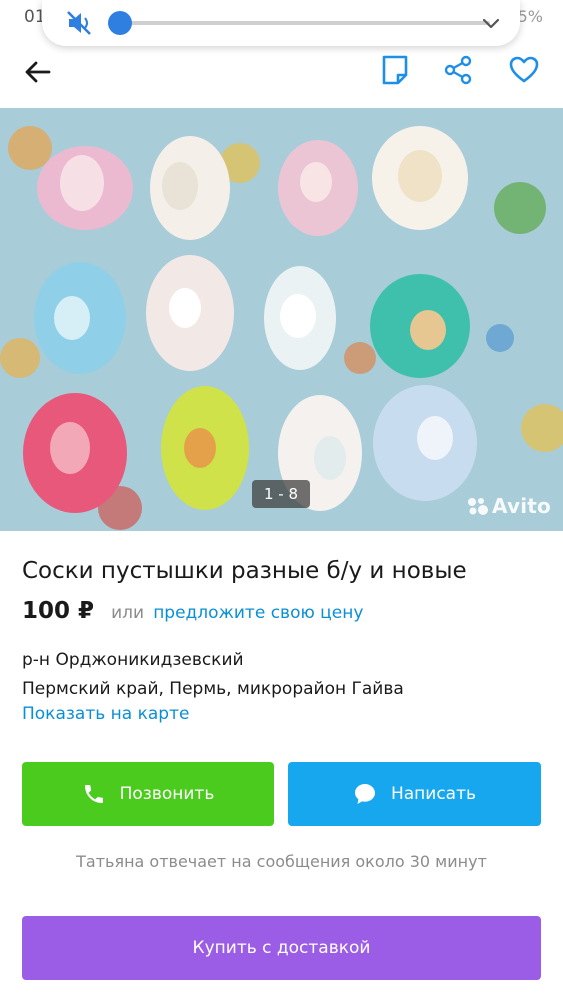  Describe the element at coordinates (281, 77) in the screenshot. I see `toolbar` at that location.